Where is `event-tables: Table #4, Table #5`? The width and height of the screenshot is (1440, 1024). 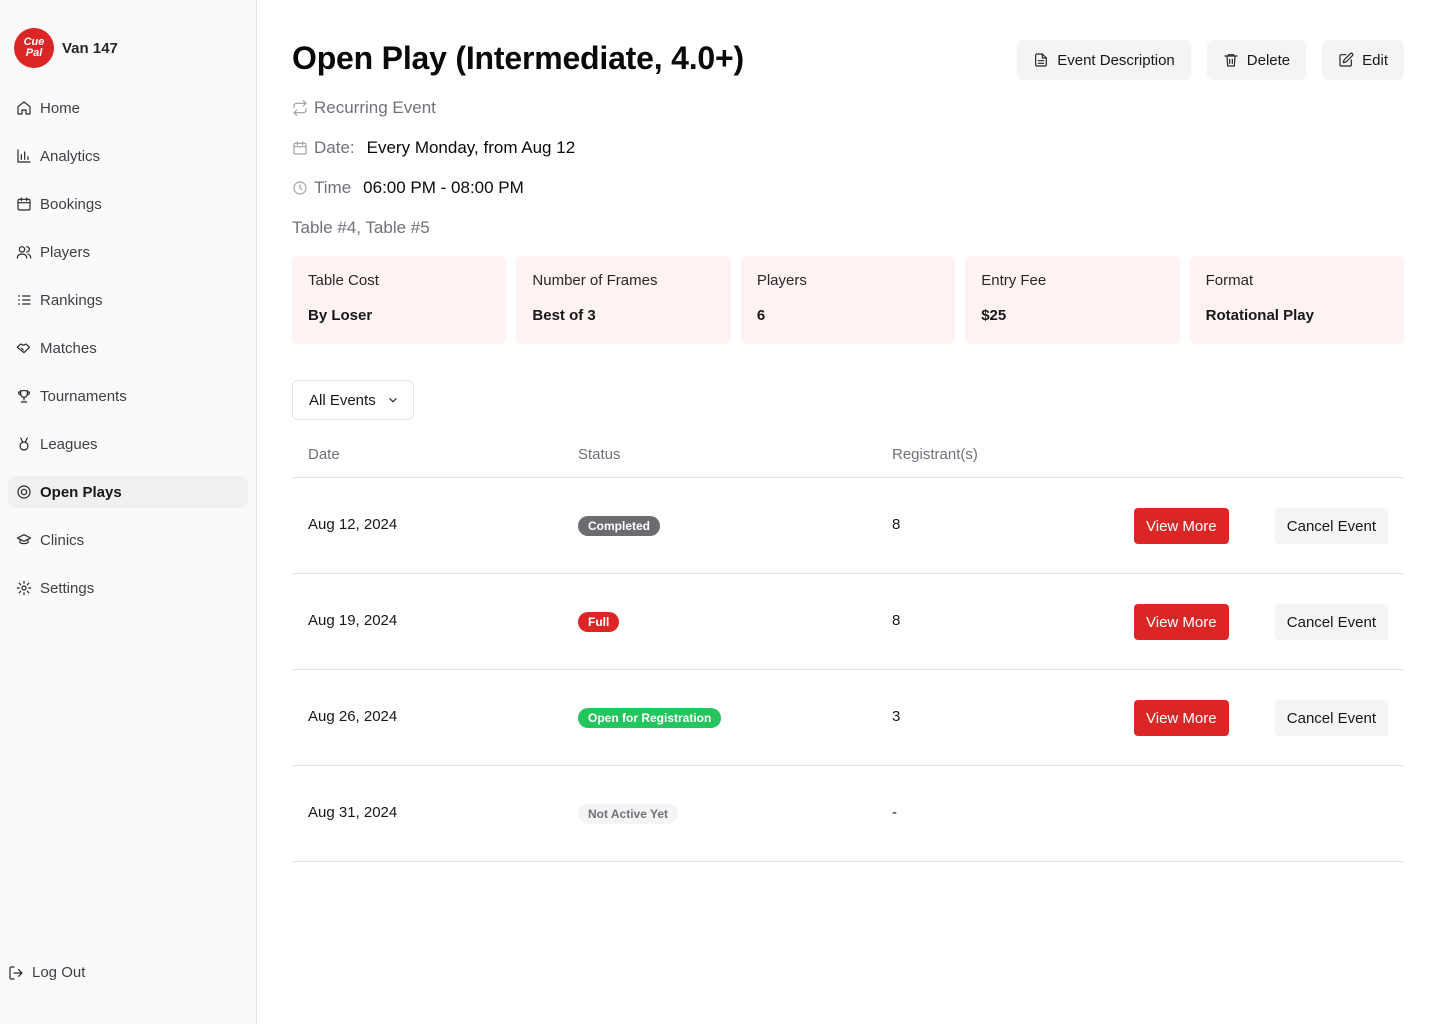 event-tables: Table #4, Table #5 is located at coordinates (361, 227).